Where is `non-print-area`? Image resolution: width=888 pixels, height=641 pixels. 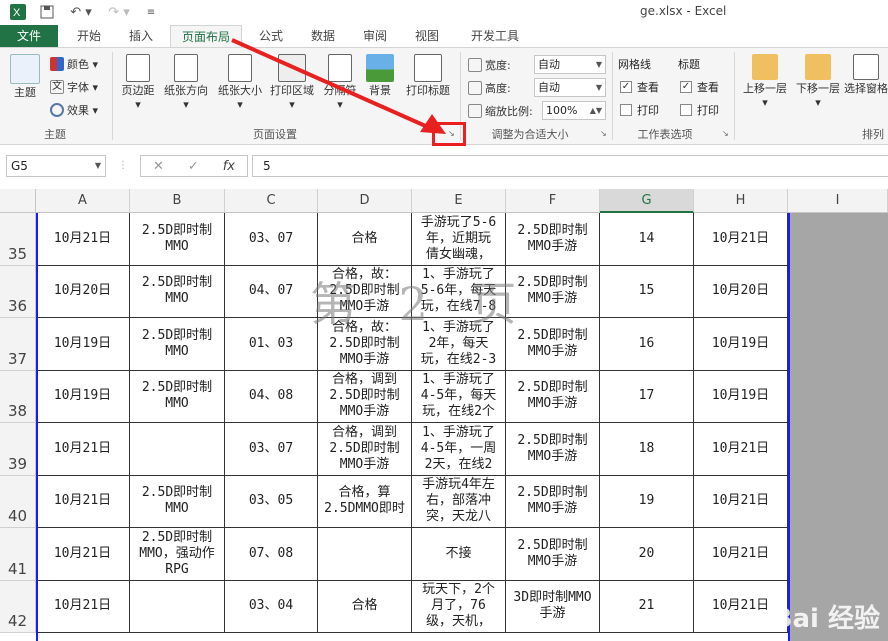 non-print-area is located at coordinates (839, 427).